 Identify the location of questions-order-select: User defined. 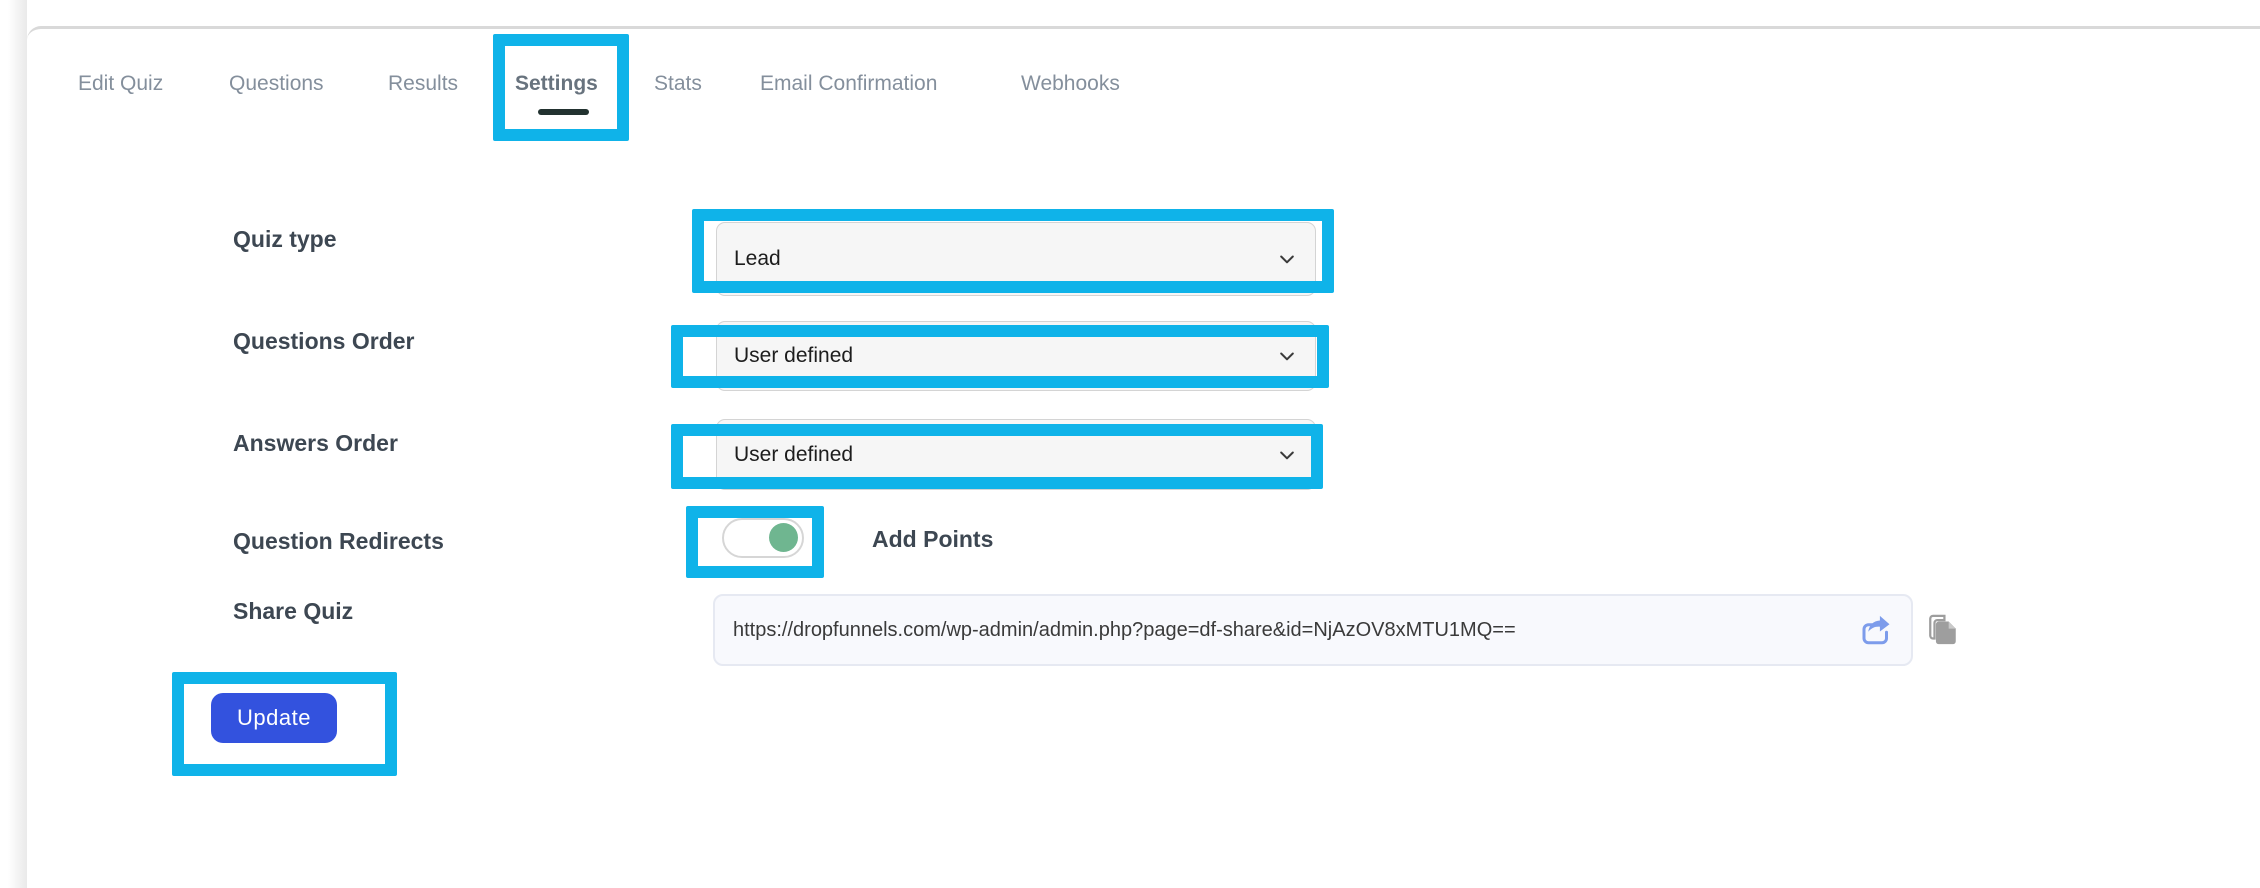
(1016, 356).